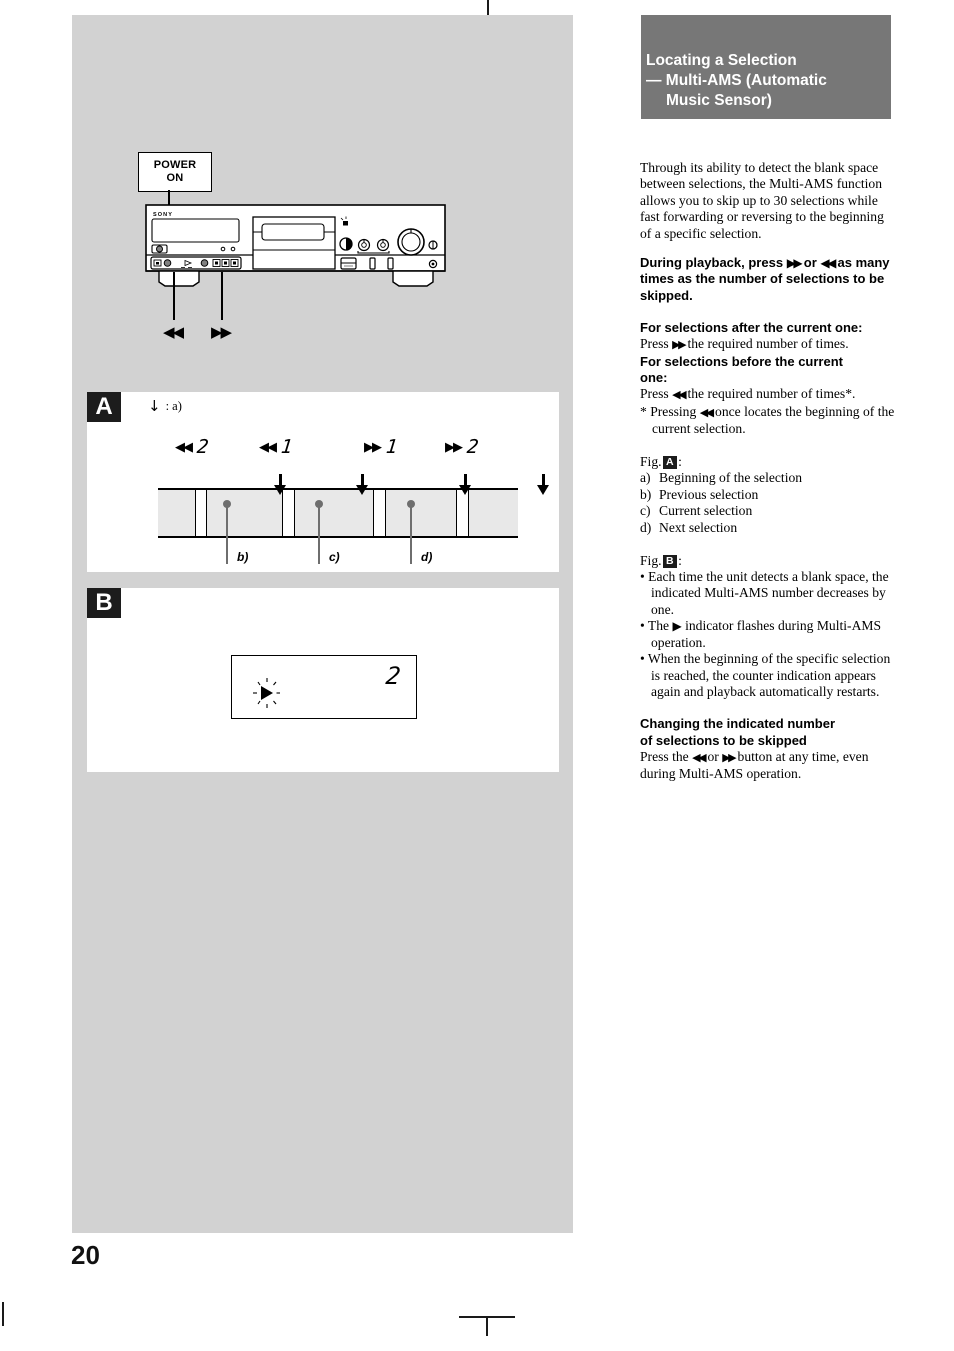 This screenshot has width=954, height=1351. I want to click on flashing-play-indicator, so click(267, 693).